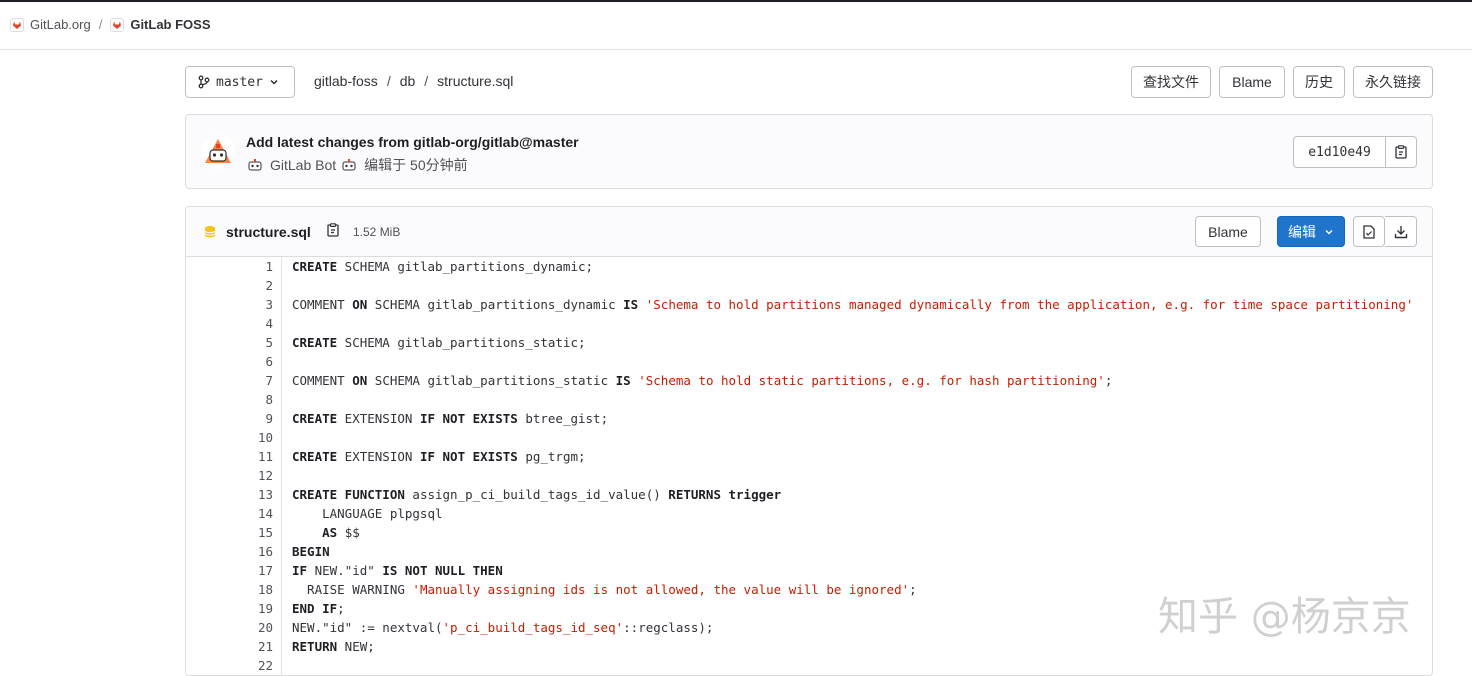 The width and height of the screenshot is (1472, 676). I want to click on branch-icon, so click(204, 82).